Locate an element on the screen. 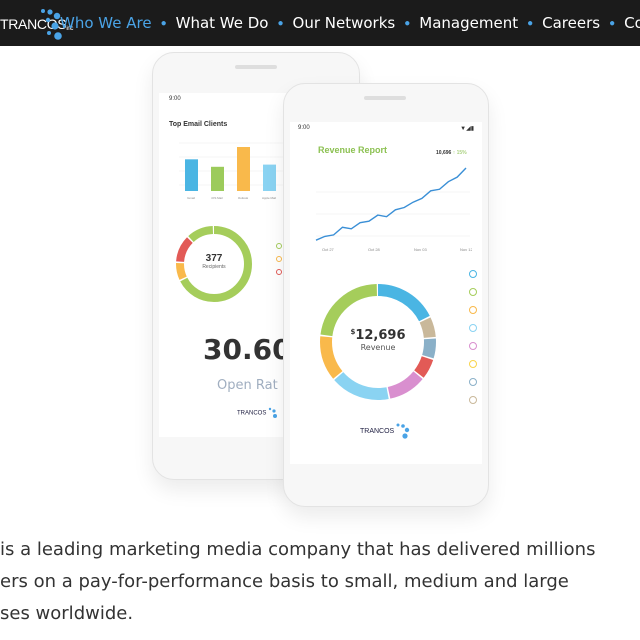 The image size is (640, 640). nav-item-careers: Careers is located at coordinates (571, 23).